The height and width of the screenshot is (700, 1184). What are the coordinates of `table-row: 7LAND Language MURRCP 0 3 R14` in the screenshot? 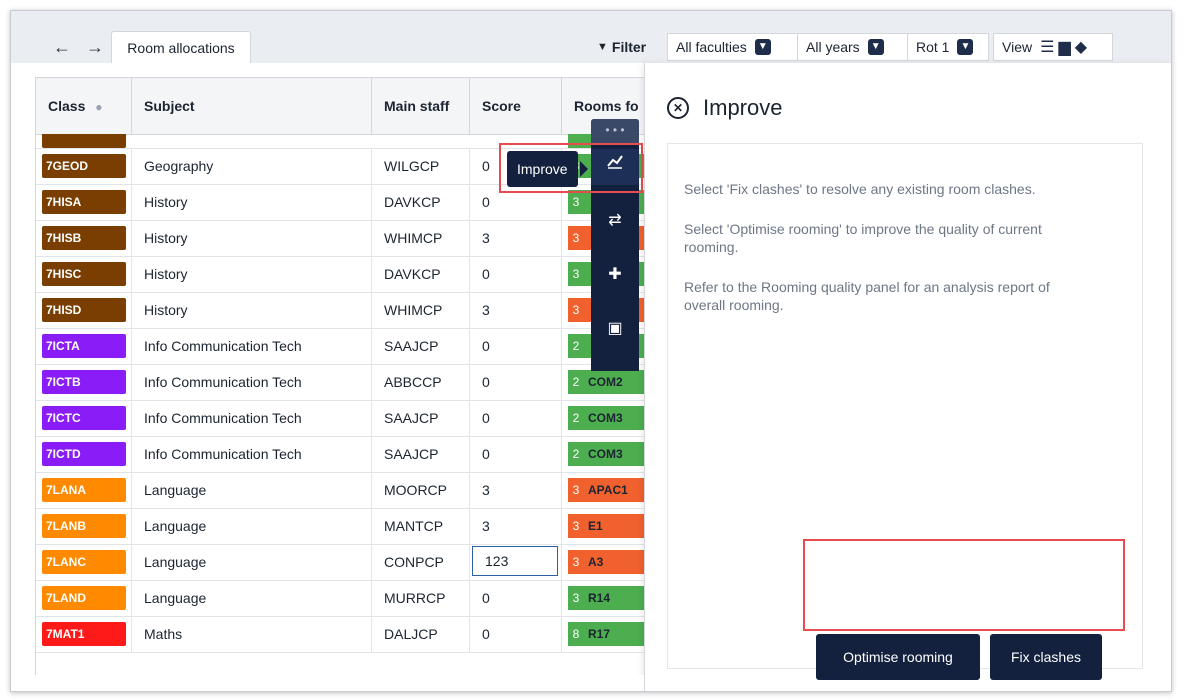 It's located at (341, 598).